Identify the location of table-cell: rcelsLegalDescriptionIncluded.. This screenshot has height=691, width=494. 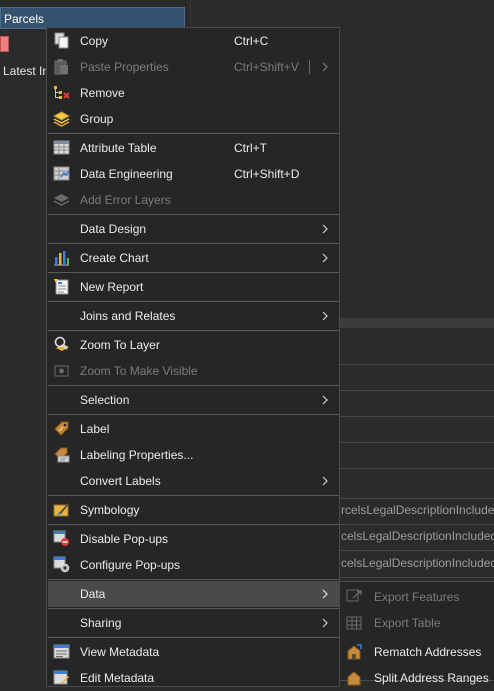
(417, 510).